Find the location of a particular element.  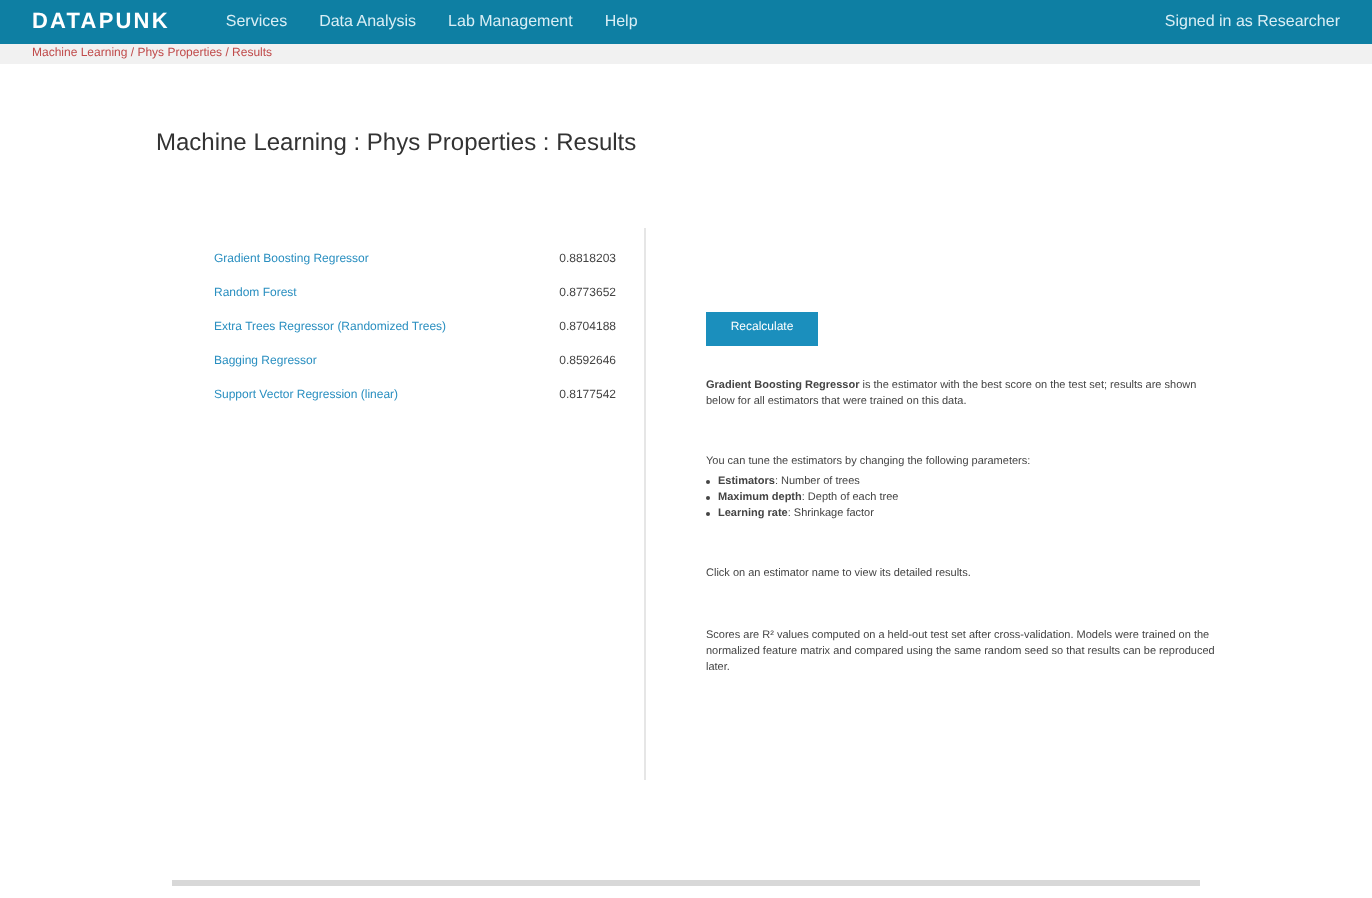

user-link: Signed in as Researcher is located at coordinates (1252, 22).